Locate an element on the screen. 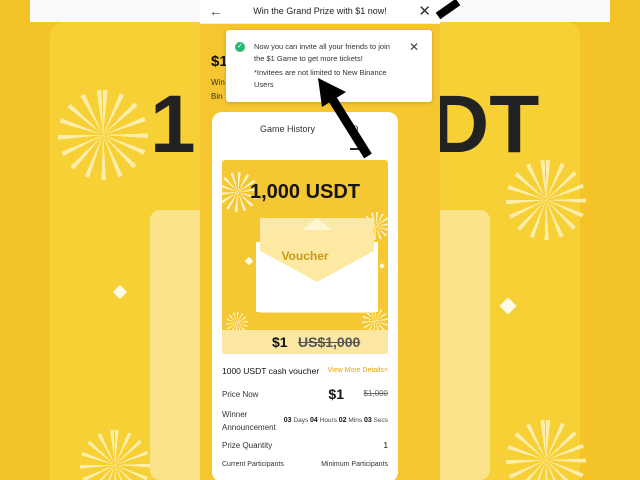 The height and width of the screenshot is (480, 640). countdown-days: 03 is located at coordinates (287, 420).